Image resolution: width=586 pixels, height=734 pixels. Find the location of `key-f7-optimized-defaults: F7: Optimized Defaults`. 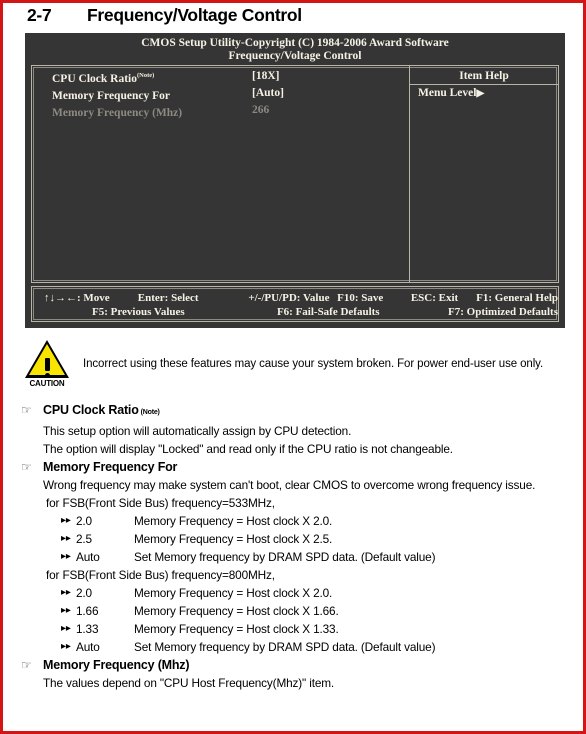

key-f7-optimized-defaults: F7: Optimized Defaults is located at coordinates (503, 312).